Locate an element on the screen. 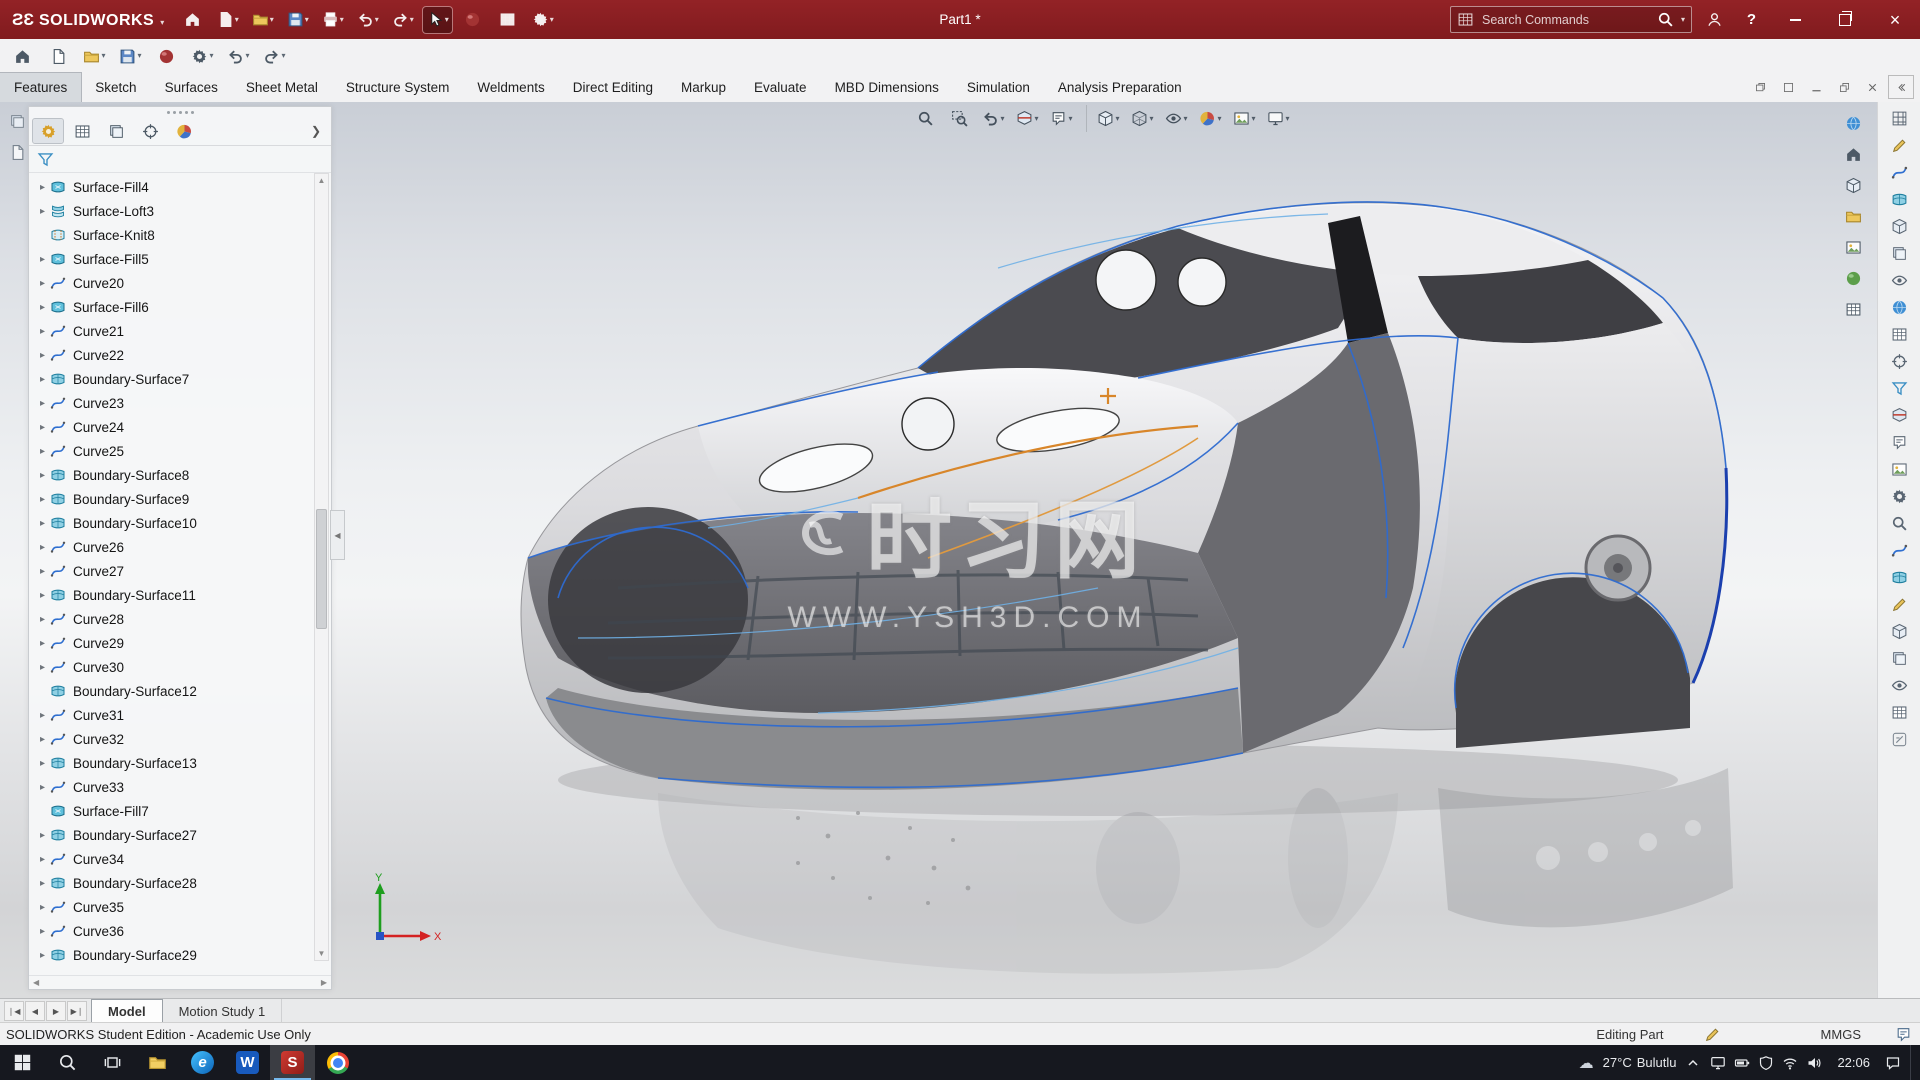  tree-item-boundary-surface27: ▸ Boundary-Surface27 is located at coordinates (180, 835).